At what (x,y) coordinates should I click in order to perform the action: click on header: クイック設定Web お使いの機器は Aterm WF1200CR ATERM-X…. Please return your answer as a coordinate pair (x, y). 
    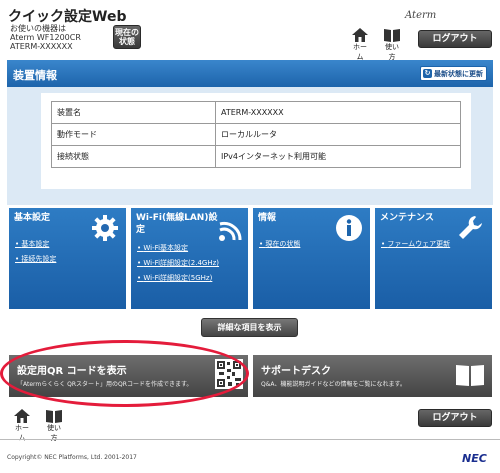
    Looking at the image, I should click on (250, 30).